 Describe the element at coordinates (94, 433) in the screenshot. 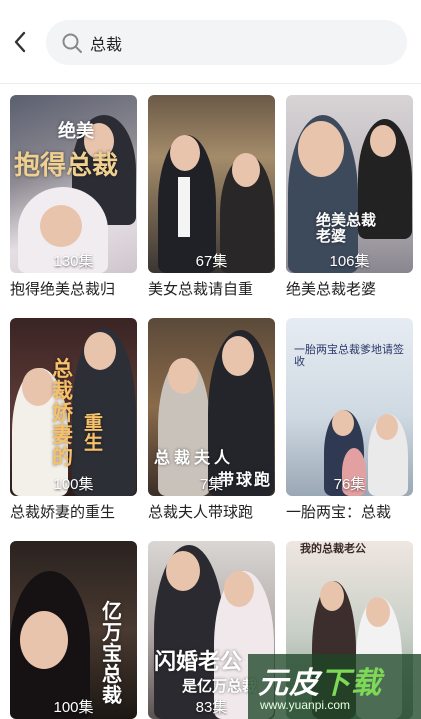

I see `poster-title-art: 重生` at that location.